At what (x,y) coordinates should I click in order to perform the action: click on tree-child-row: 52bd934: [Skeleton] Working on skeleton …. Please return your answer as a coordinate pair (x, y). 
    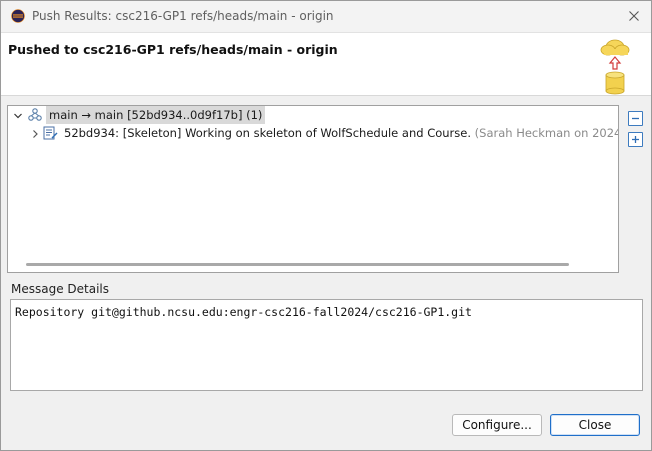
    Looking at the image, I should click on (341, 133).